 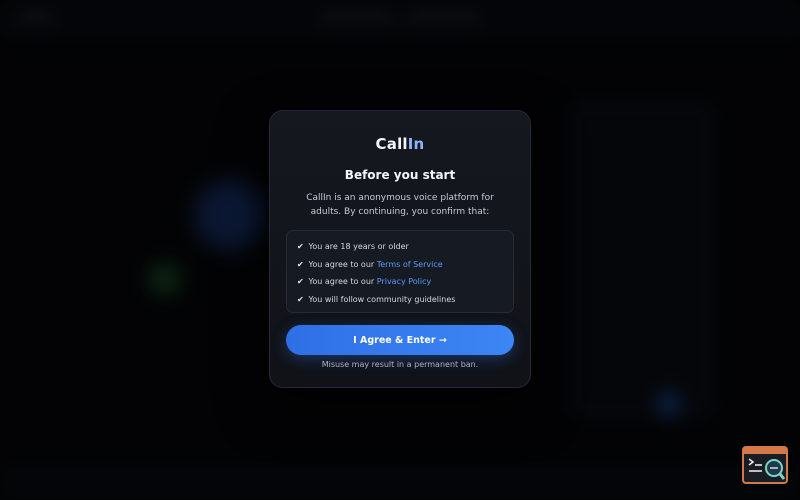 I want to click on list-item-text: You will follow community guidelines, so click(x=382, y=299).